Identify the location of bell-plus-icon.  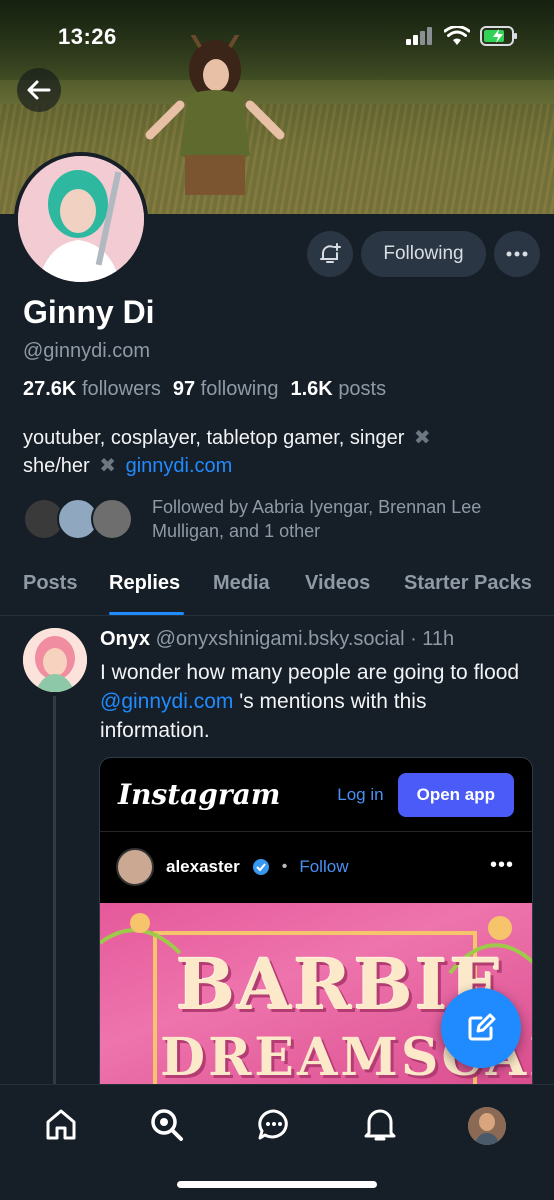
(330, 253).